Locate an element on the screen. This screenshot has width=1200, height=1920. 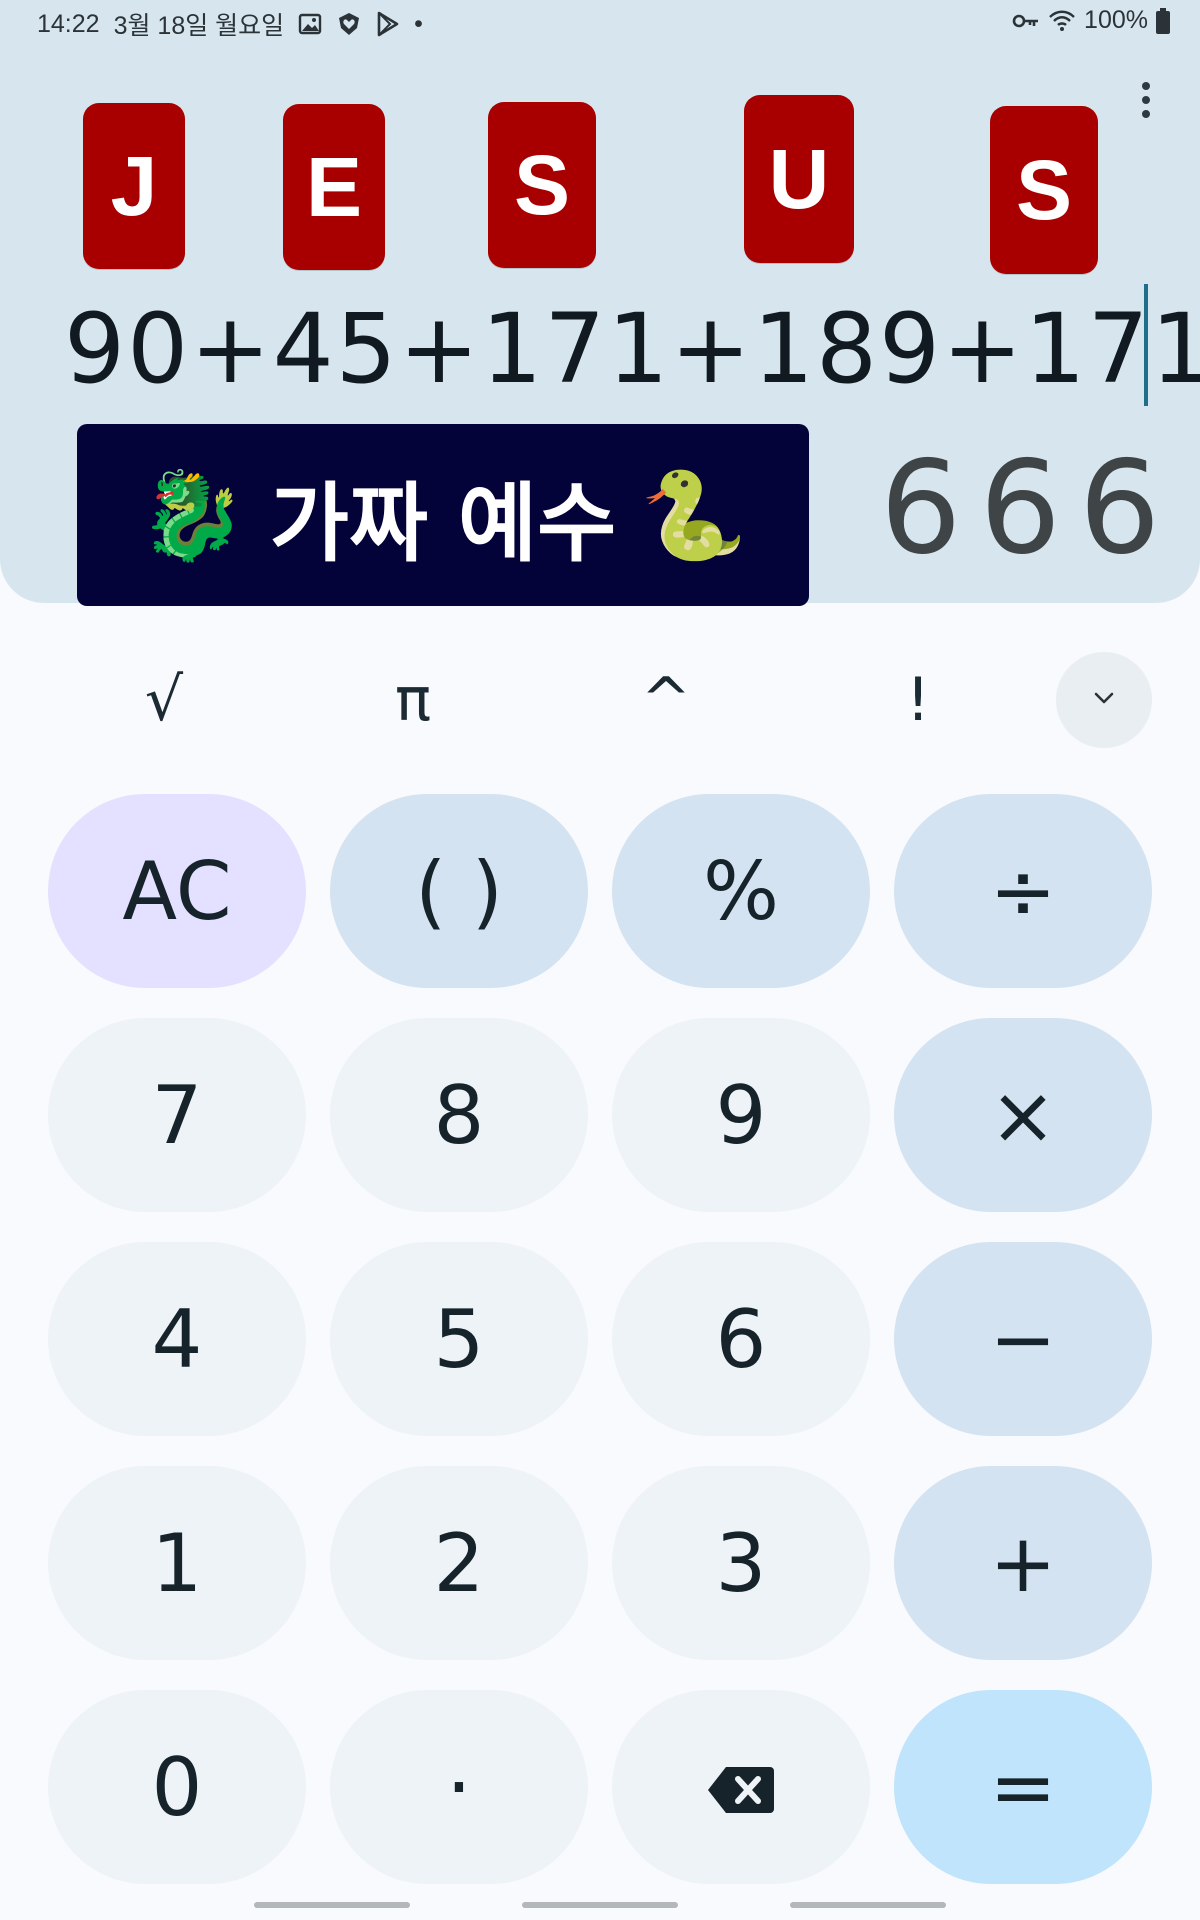
status-time: 14:22 is located at coordinates (68, 23).